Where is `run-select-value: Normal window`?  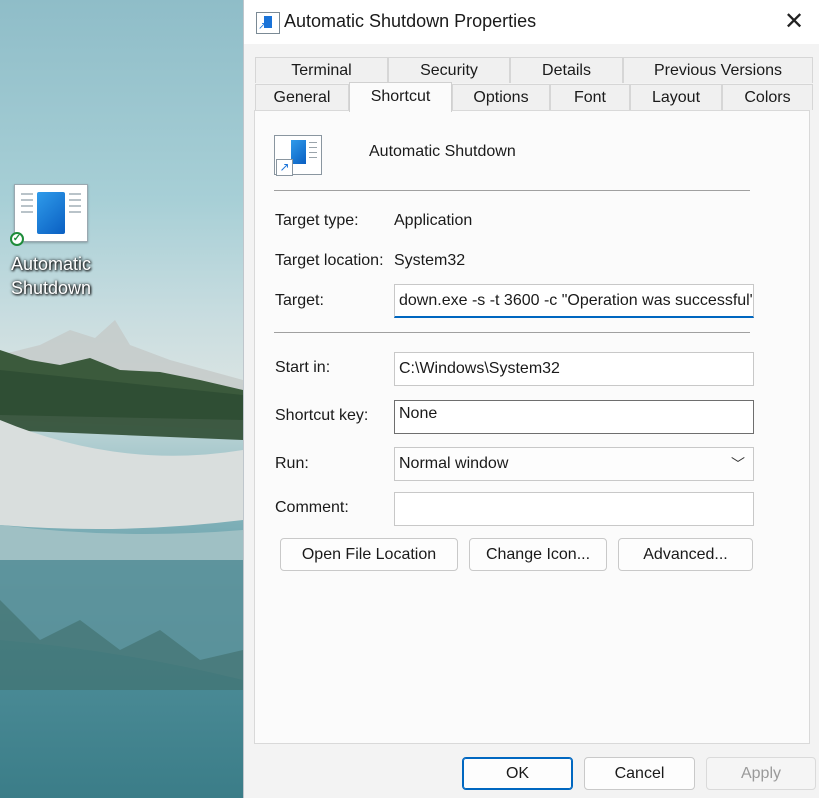
run-select-value: Normal window is located at coordinates (454, 463).